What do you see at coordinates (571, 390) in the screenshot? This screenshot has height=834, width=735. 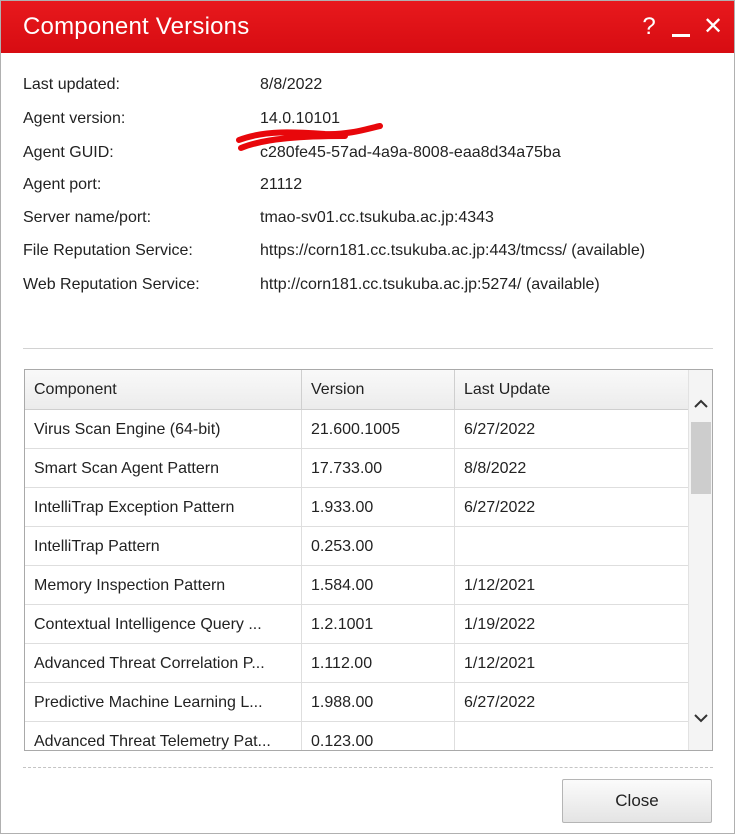 I see `column-header-last-update: Last Update` at bounding box center [571, 390].